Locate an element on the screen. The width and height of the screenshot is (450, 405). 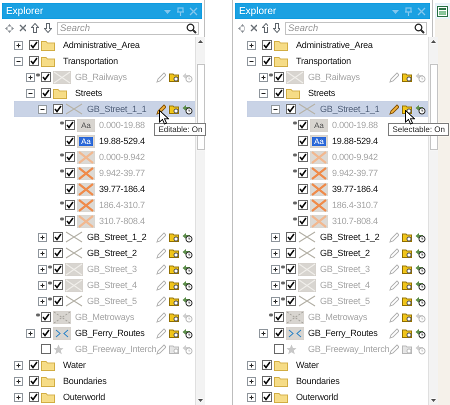
map-tab-icon is located at coordinates (442, 11).